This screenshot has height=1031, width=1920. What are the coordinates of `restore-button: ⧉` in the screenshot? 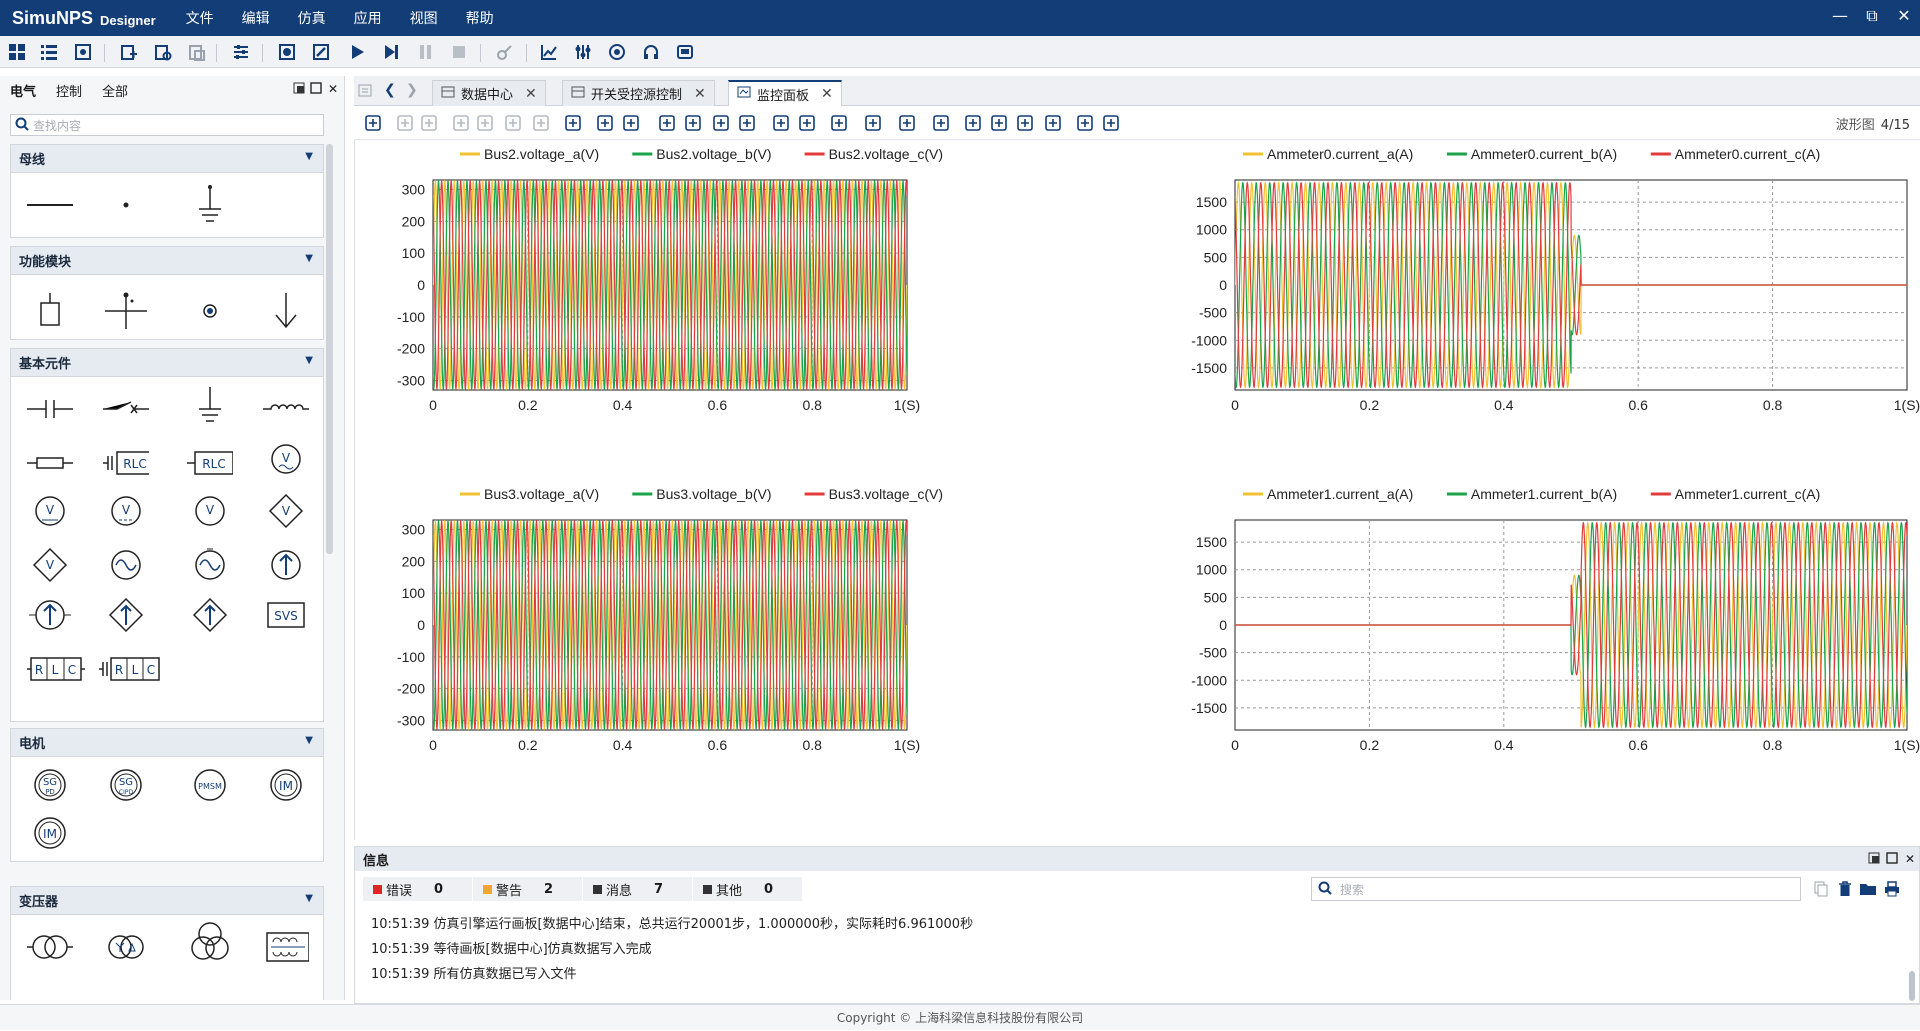 It's located at (1872, 16).